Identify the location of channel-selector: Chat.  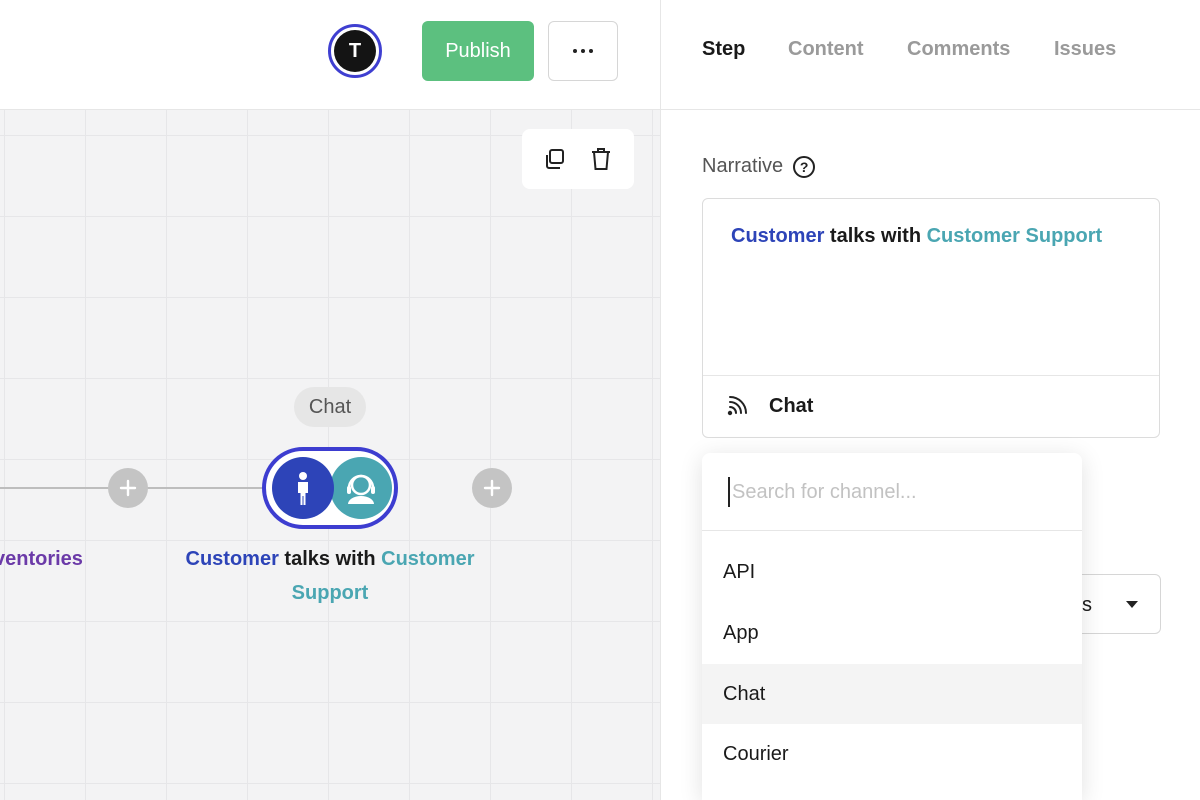
(931, 406).